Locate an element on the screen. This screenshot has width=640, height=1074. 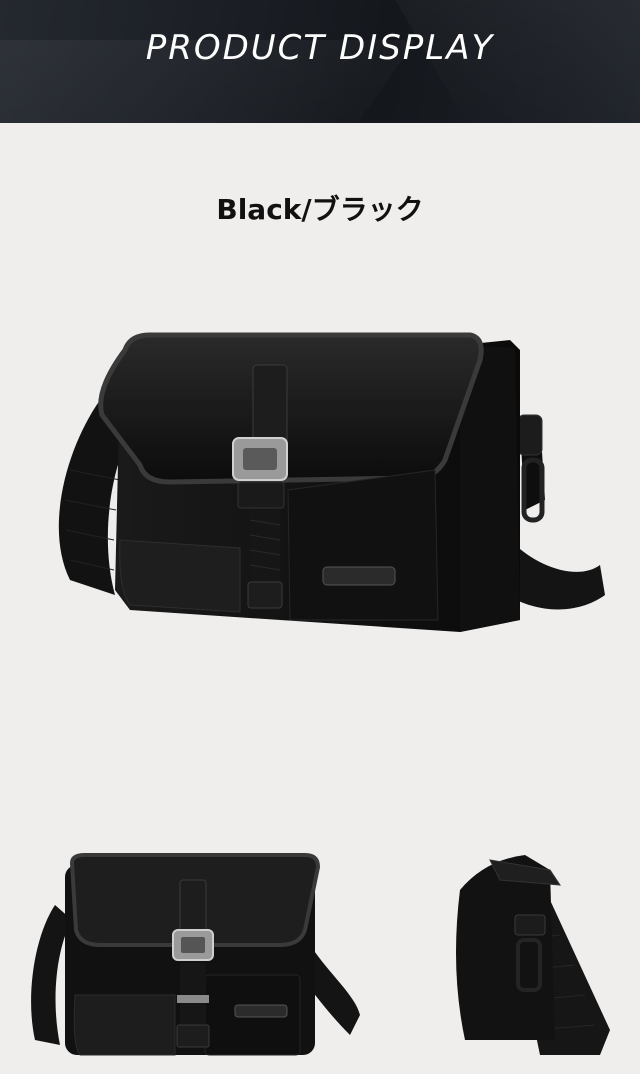
header-banner: PRODUCT DISPLAY is located at coordinates (320, 61).